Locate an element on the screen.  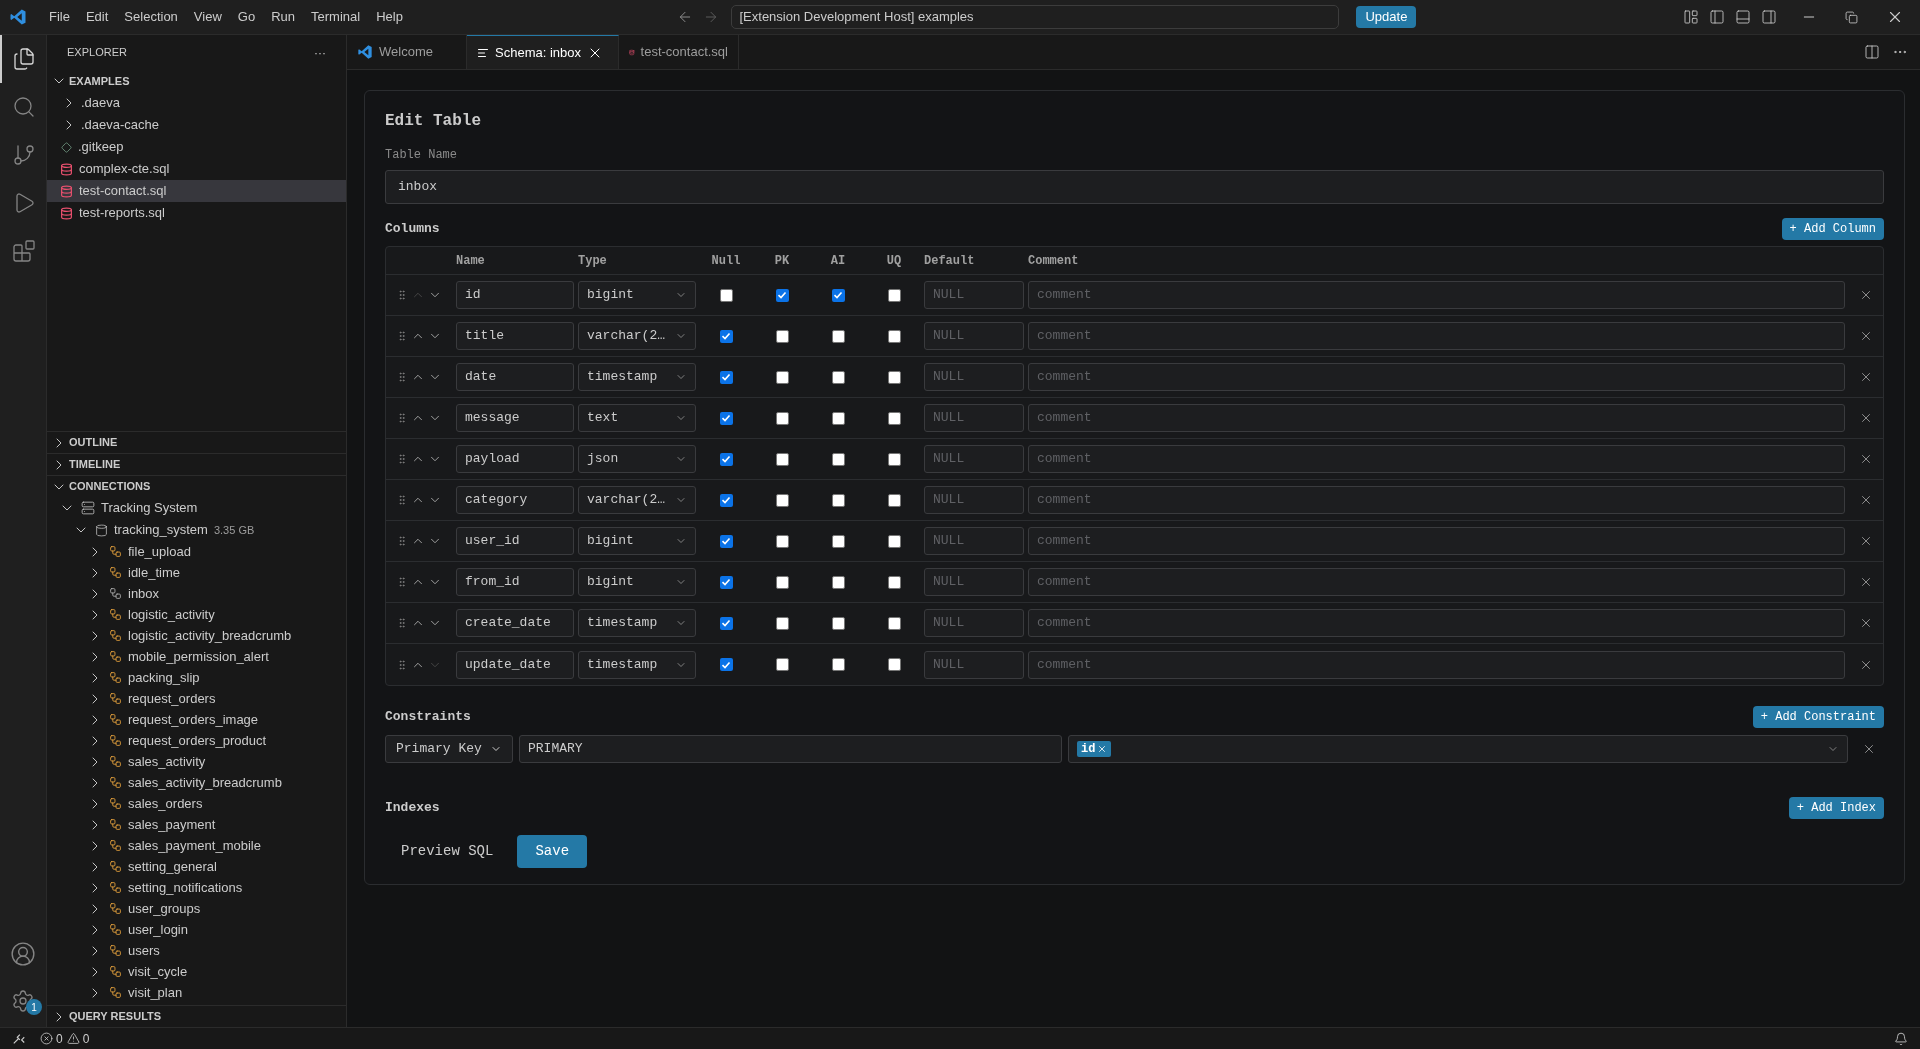
sidebar-toggle-icon is located at coordinates (1717, 17).